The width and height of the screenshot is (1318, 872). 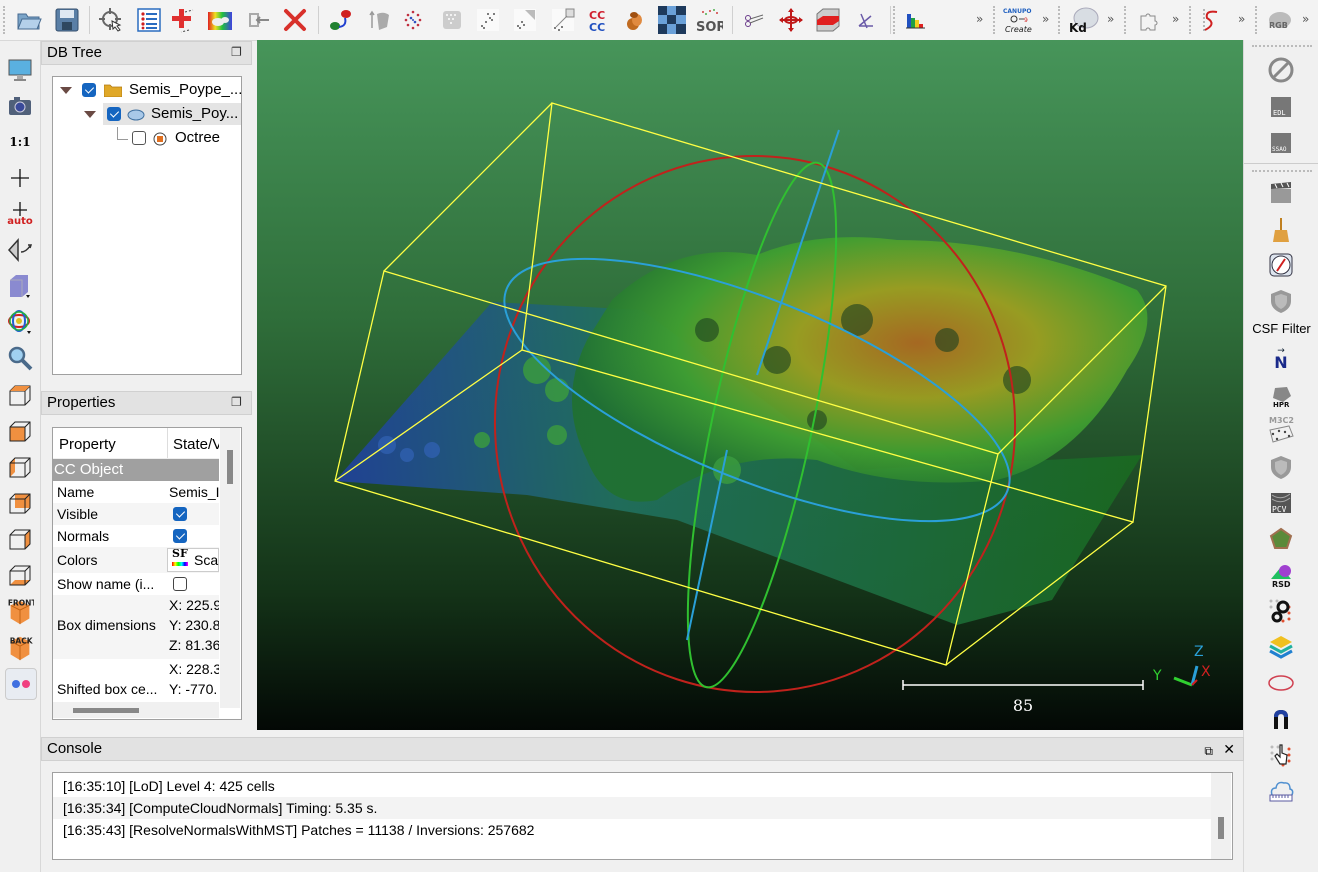 I want to click on column-header-property: Property, so click(x=87, y=444).